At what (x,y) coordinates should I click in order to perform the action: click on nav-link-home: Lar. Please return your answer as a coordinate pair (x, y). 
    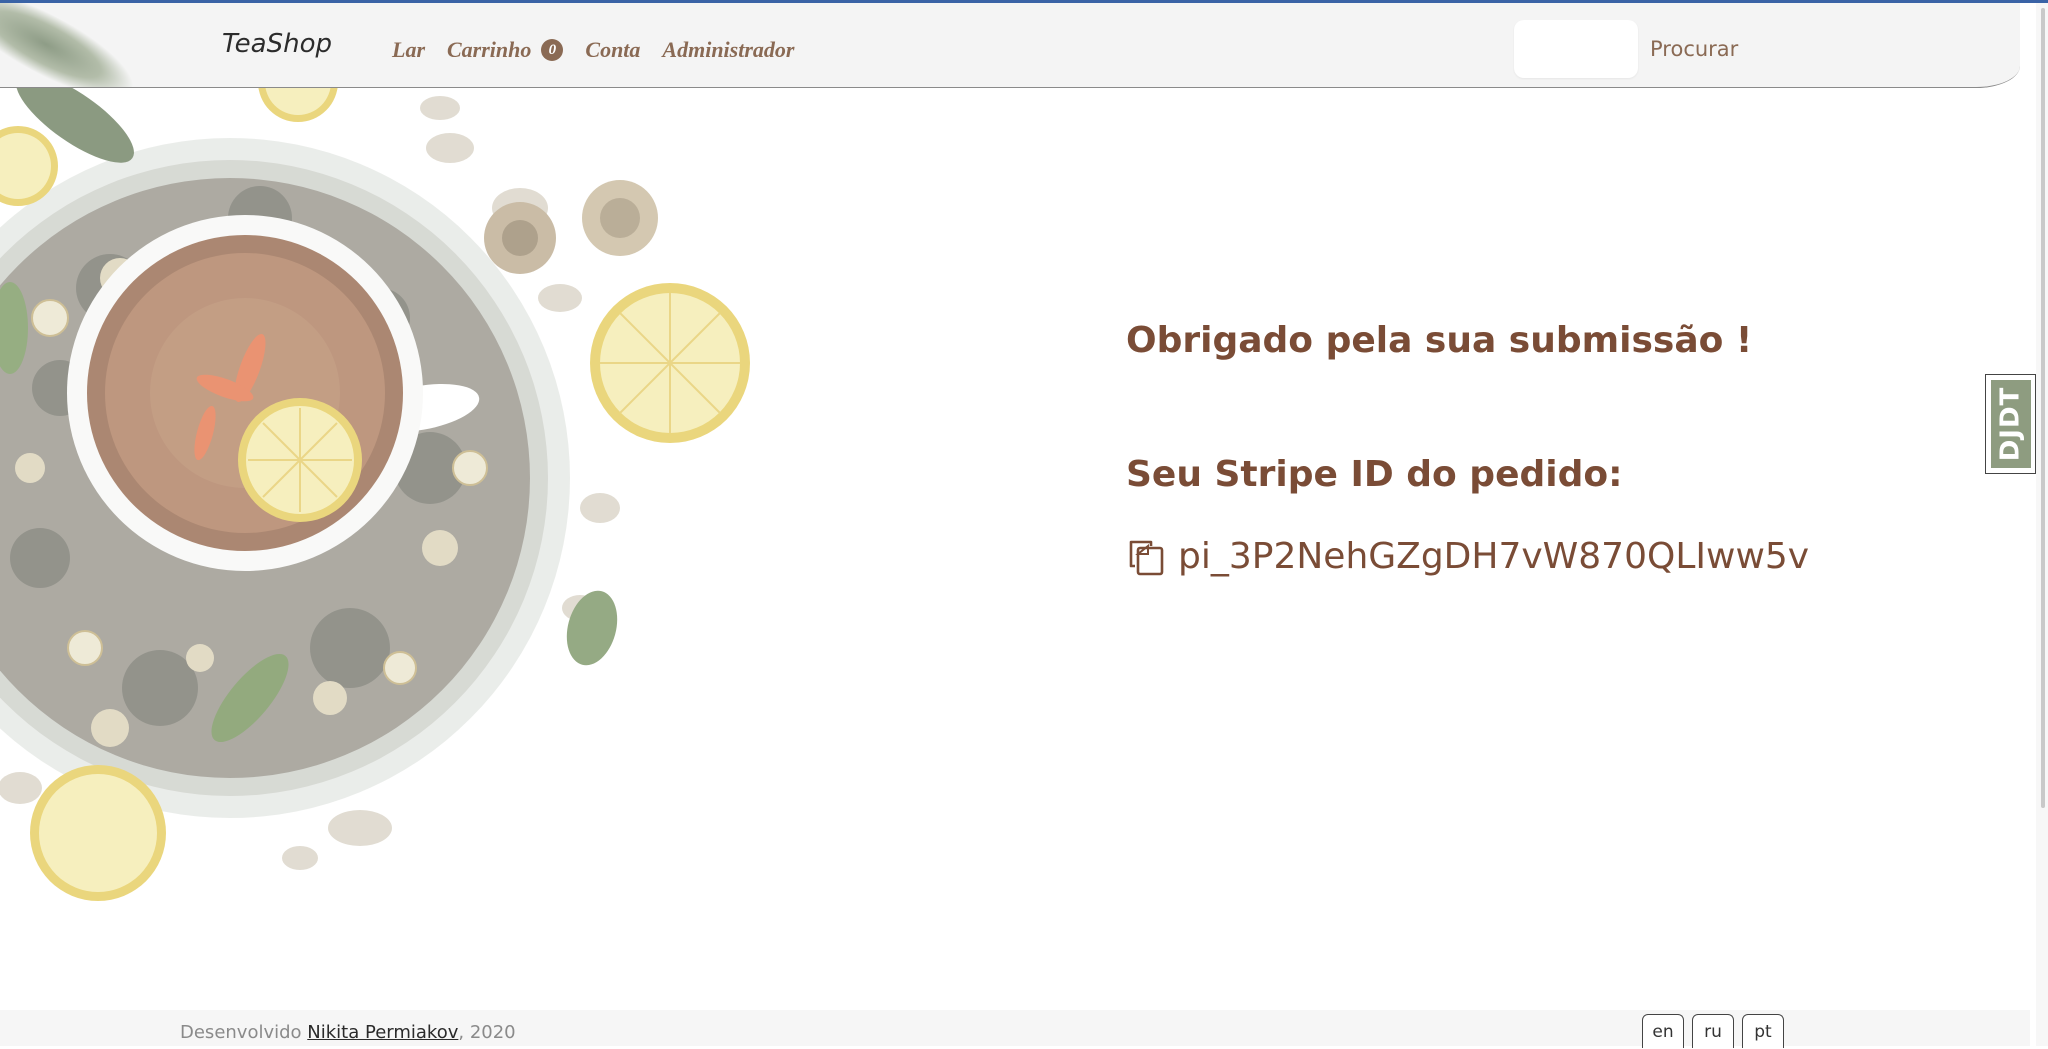
    Looking at the image, I should click on (408, 50).